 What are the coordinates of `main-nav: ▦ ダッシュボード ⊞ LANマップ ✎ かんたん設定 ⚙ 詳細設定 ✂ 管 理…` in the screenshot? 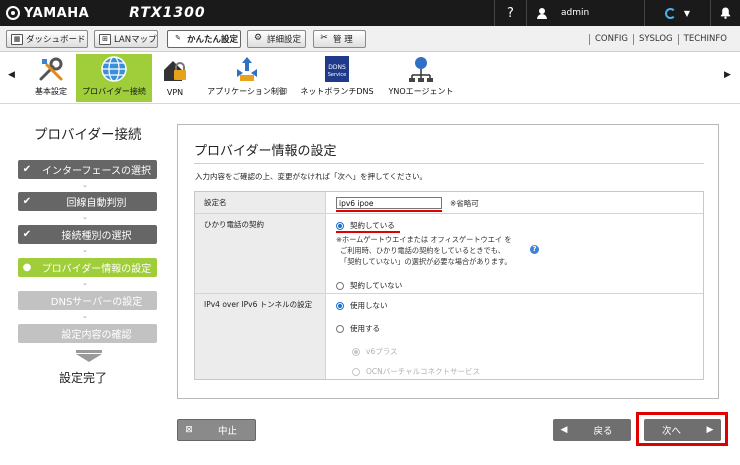 It's located at (370, 39).